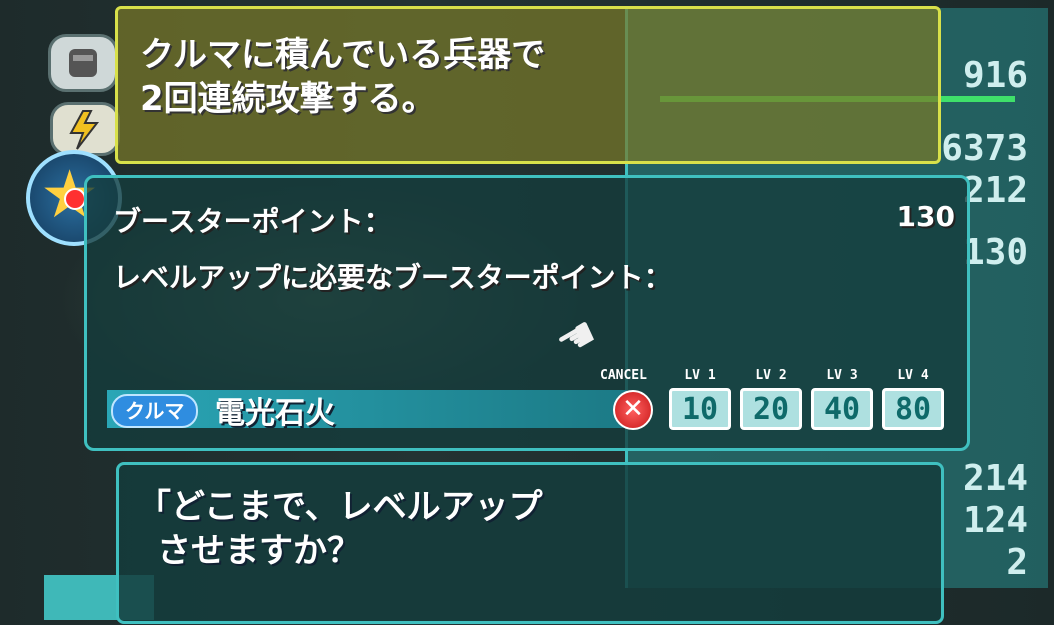 The width and height of the screenshot is (1054, 625). What do you see at coordinates (155, 411) in the screenshot?
I see `category-badge: クルマ` at bounding box center [155, 411].